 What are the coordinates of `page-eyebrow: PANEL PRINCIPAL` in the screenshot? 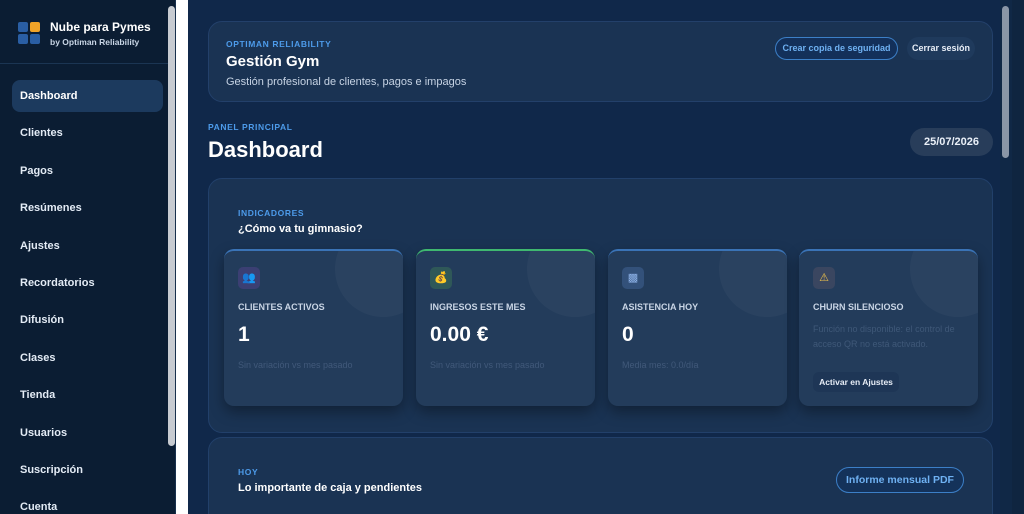 It's located at (250, 127).